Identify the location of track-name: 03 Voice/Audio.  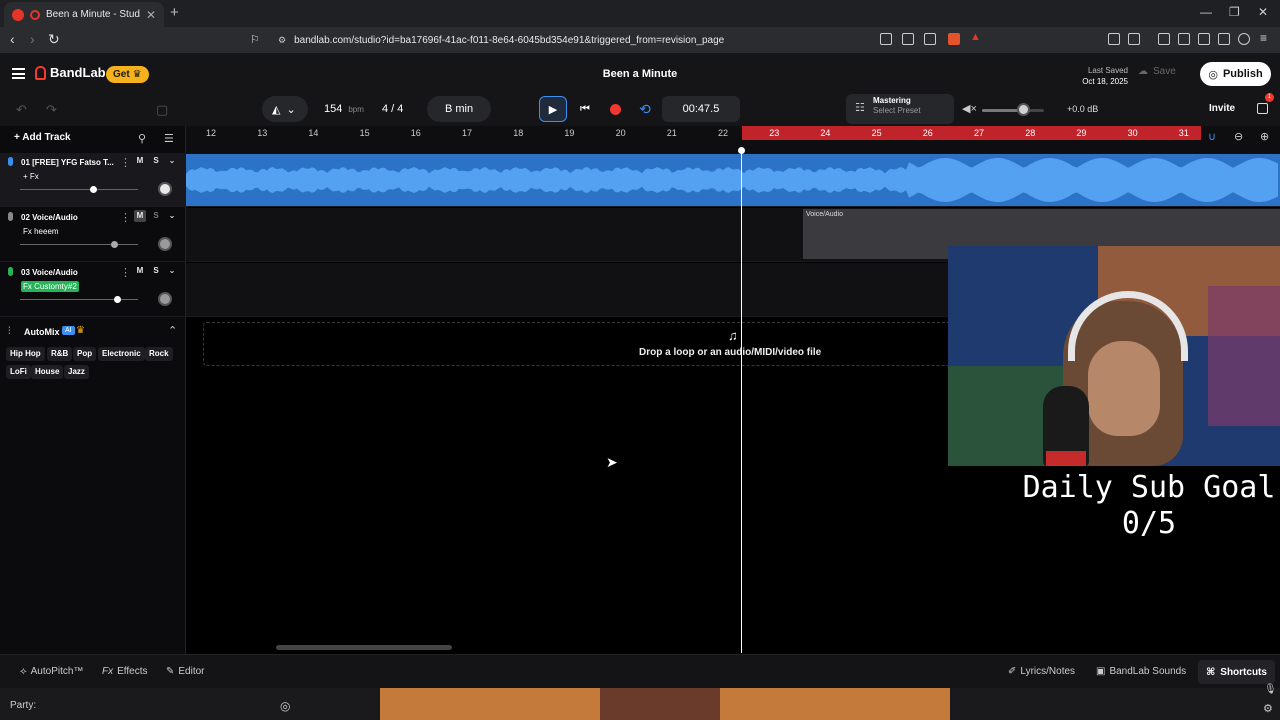
(49, 272).